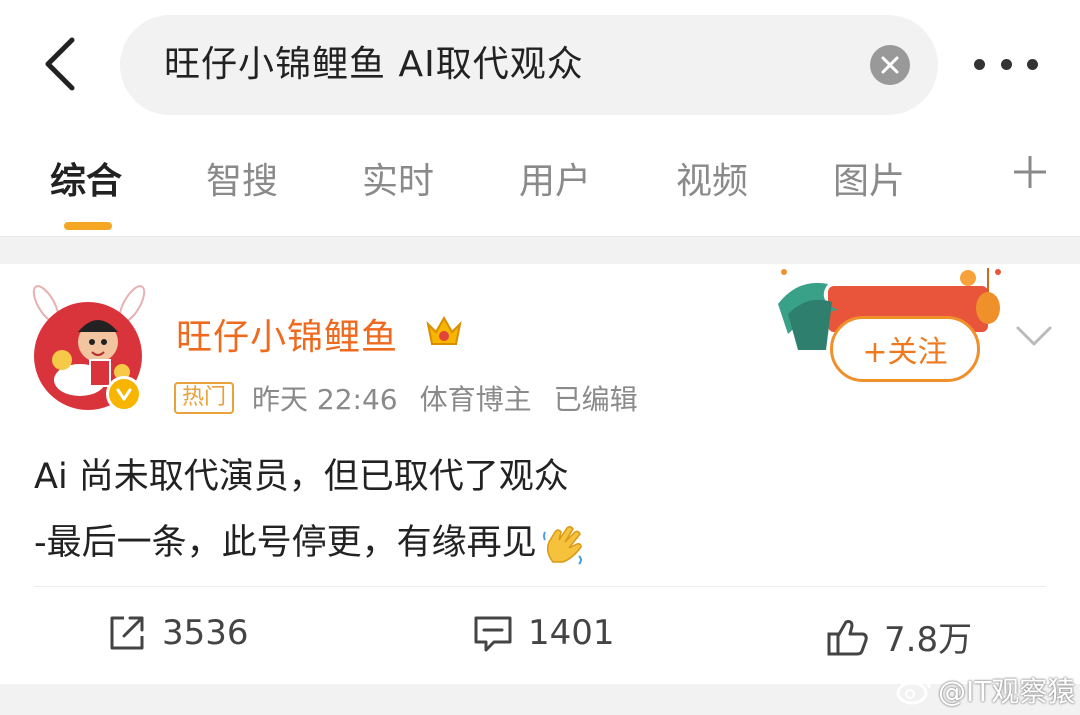  What do you see at coordinates (88, 226) in the screenshot?
I see `active-tab-indicator` at bounding box center [88, 226].